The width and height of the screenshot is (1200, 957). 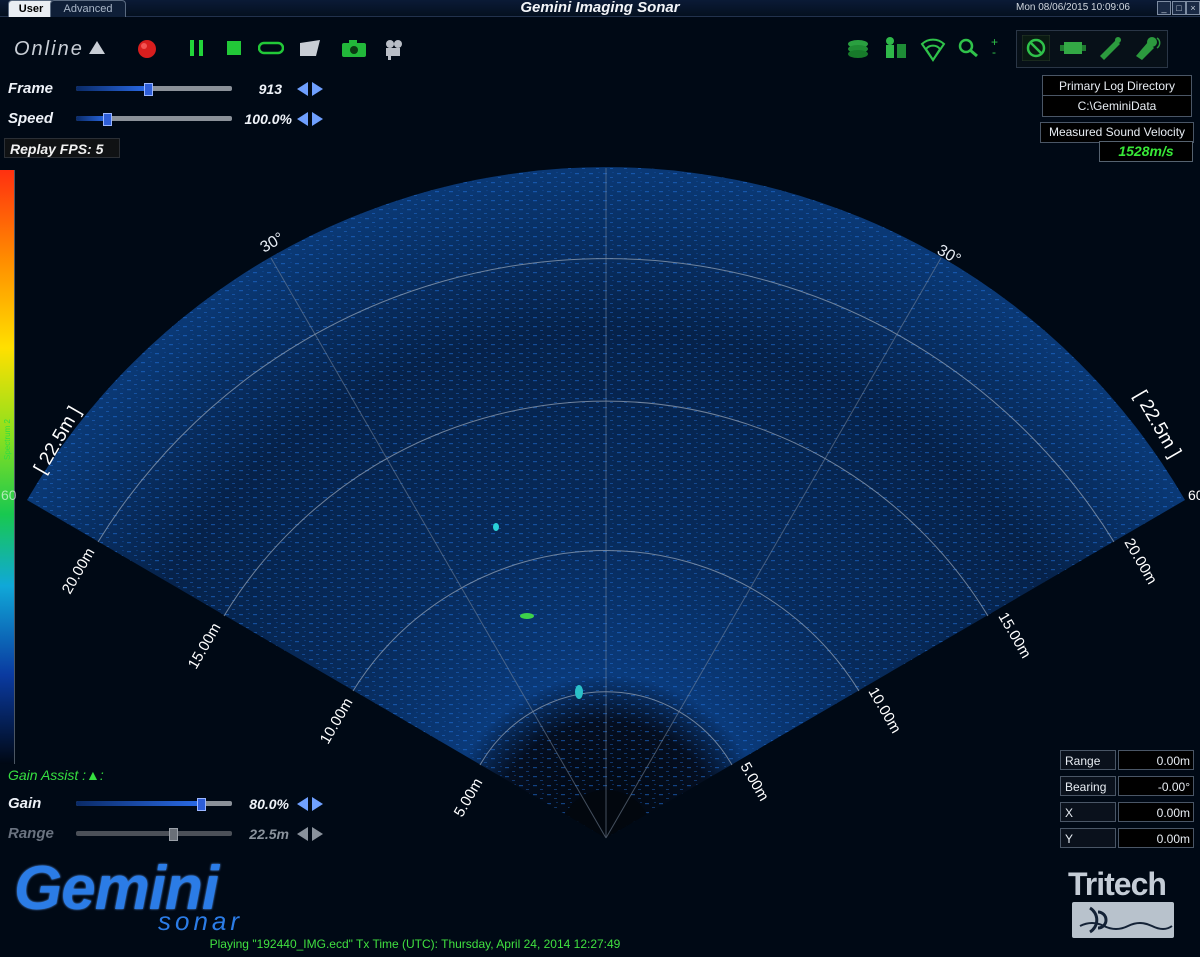 What do you see at coordinates (755, 782) in the screenshot?
I see `range-label-right-5m: 5.00m` at bounding box center [755, 782].